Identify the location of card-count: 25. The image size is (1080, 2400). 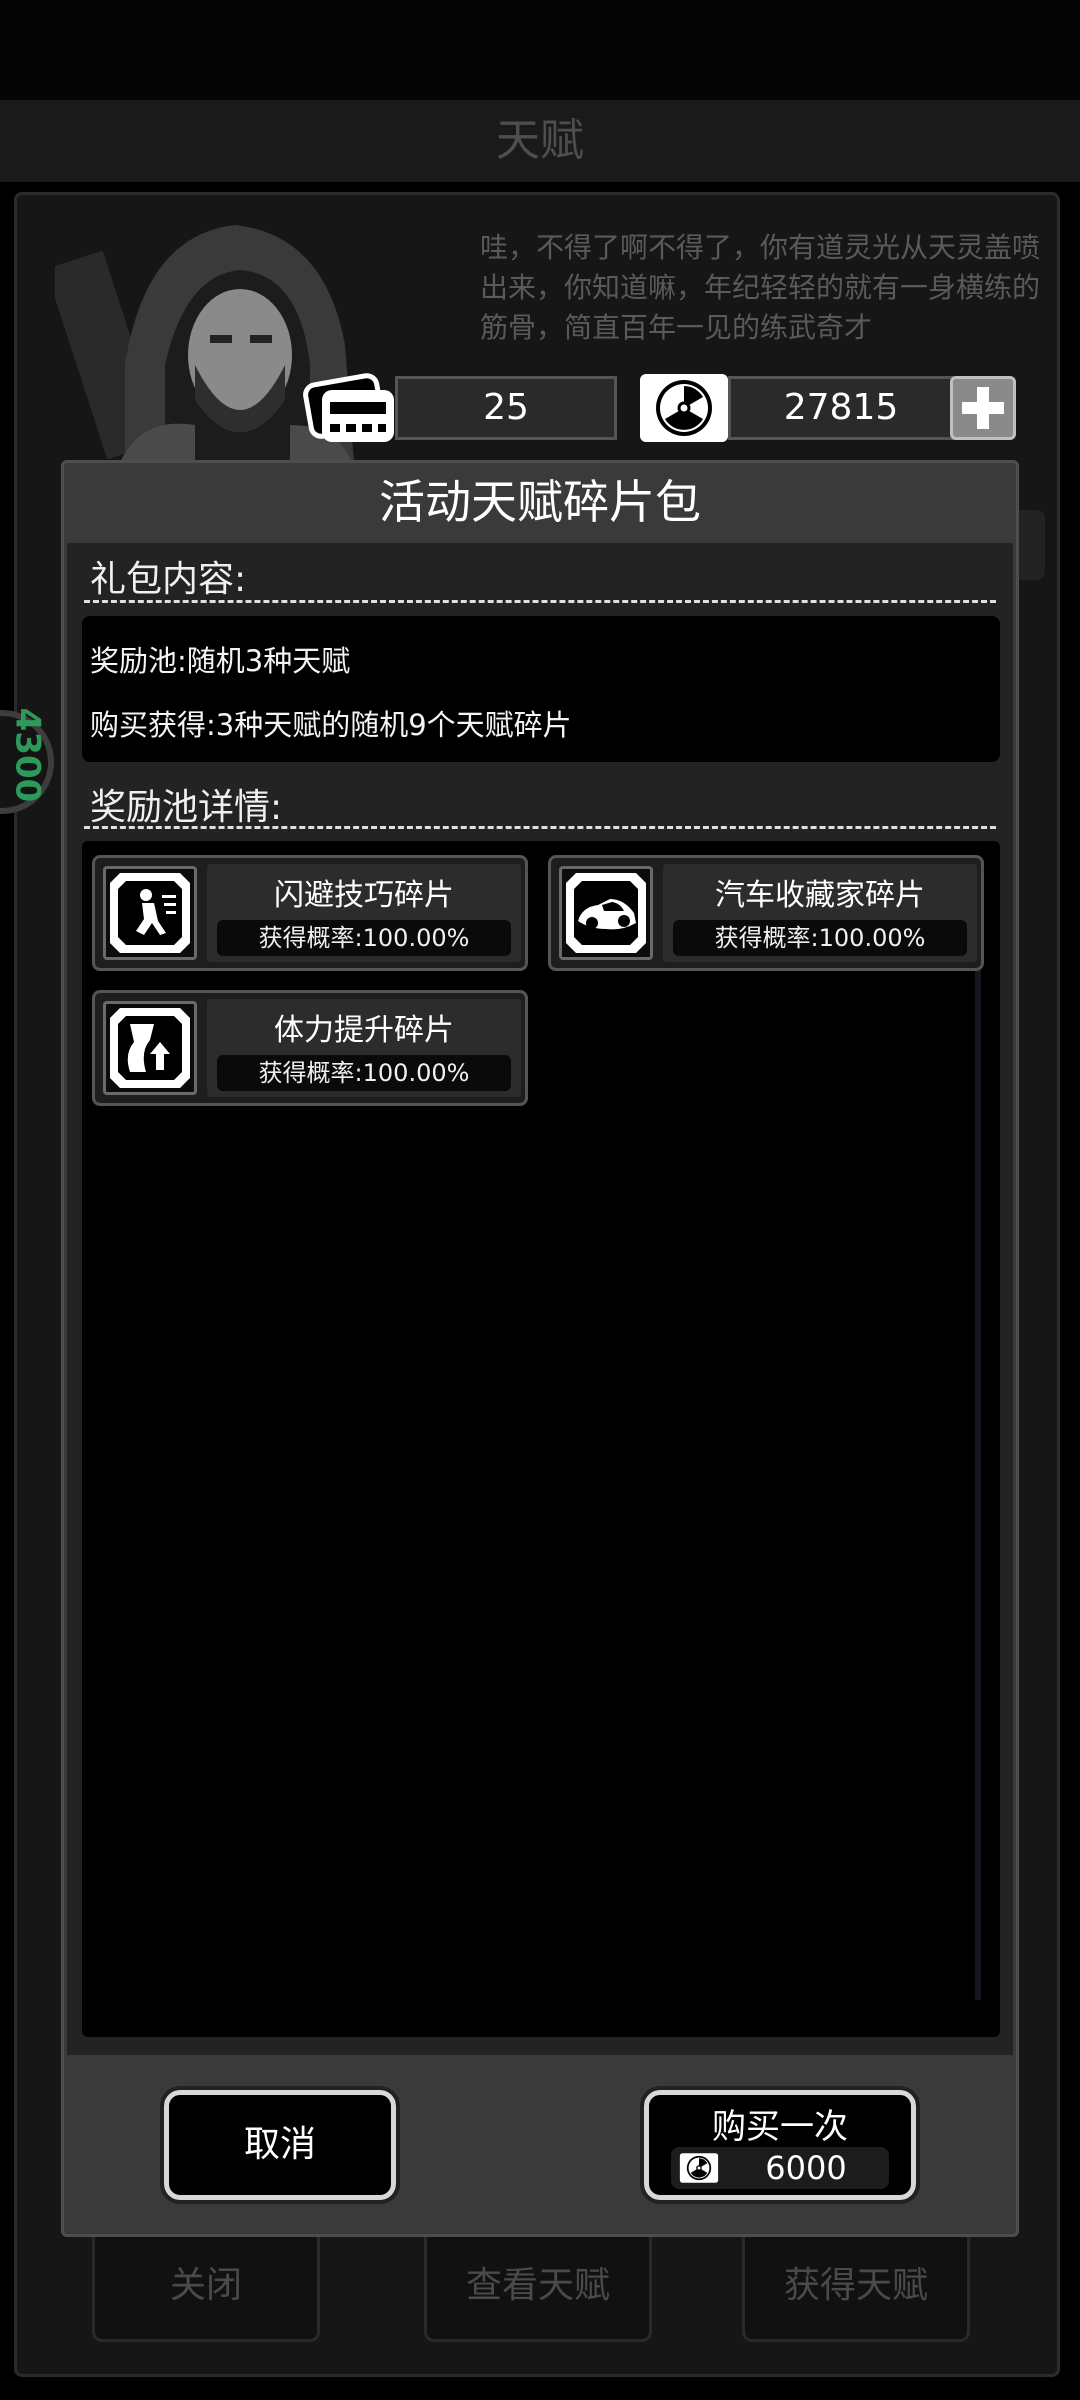
(506, 408).